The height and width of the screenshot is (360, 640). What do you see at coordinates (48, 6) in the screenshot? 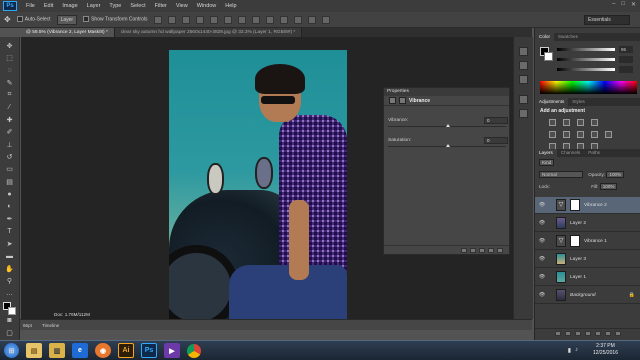
I see `menu-edit: Edit` at bounding box center [48, 6].